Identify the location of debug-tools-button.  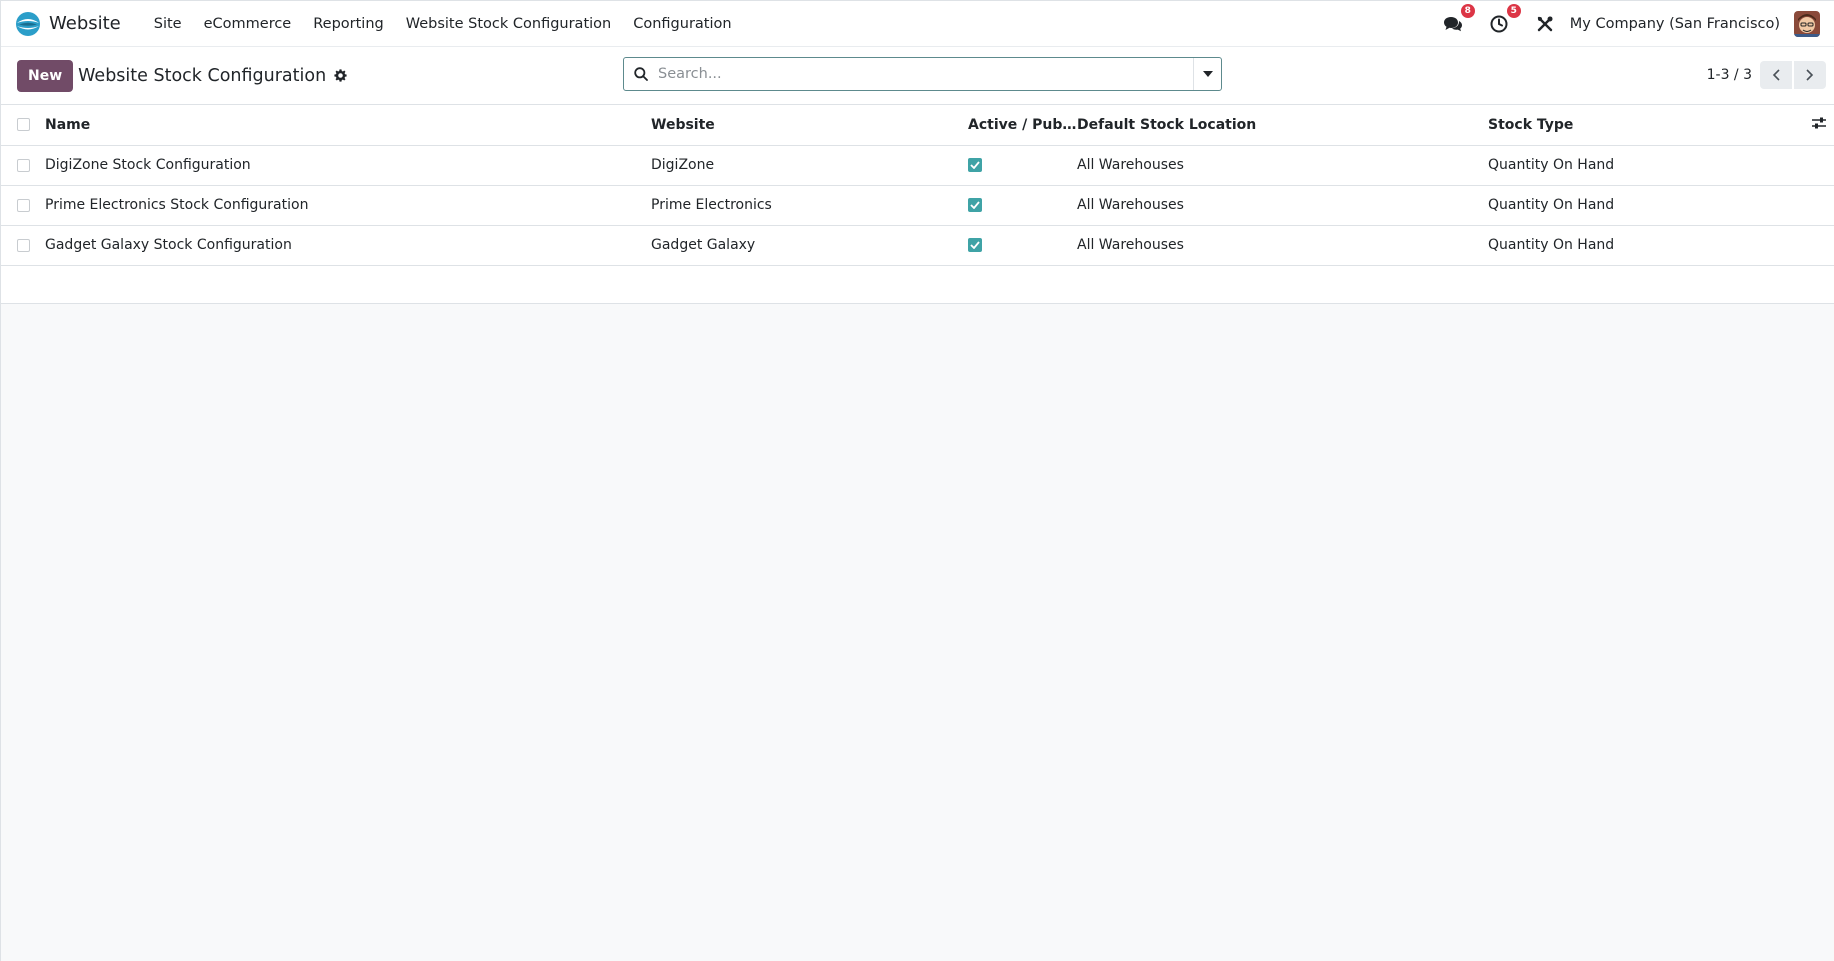
(1545, 24).